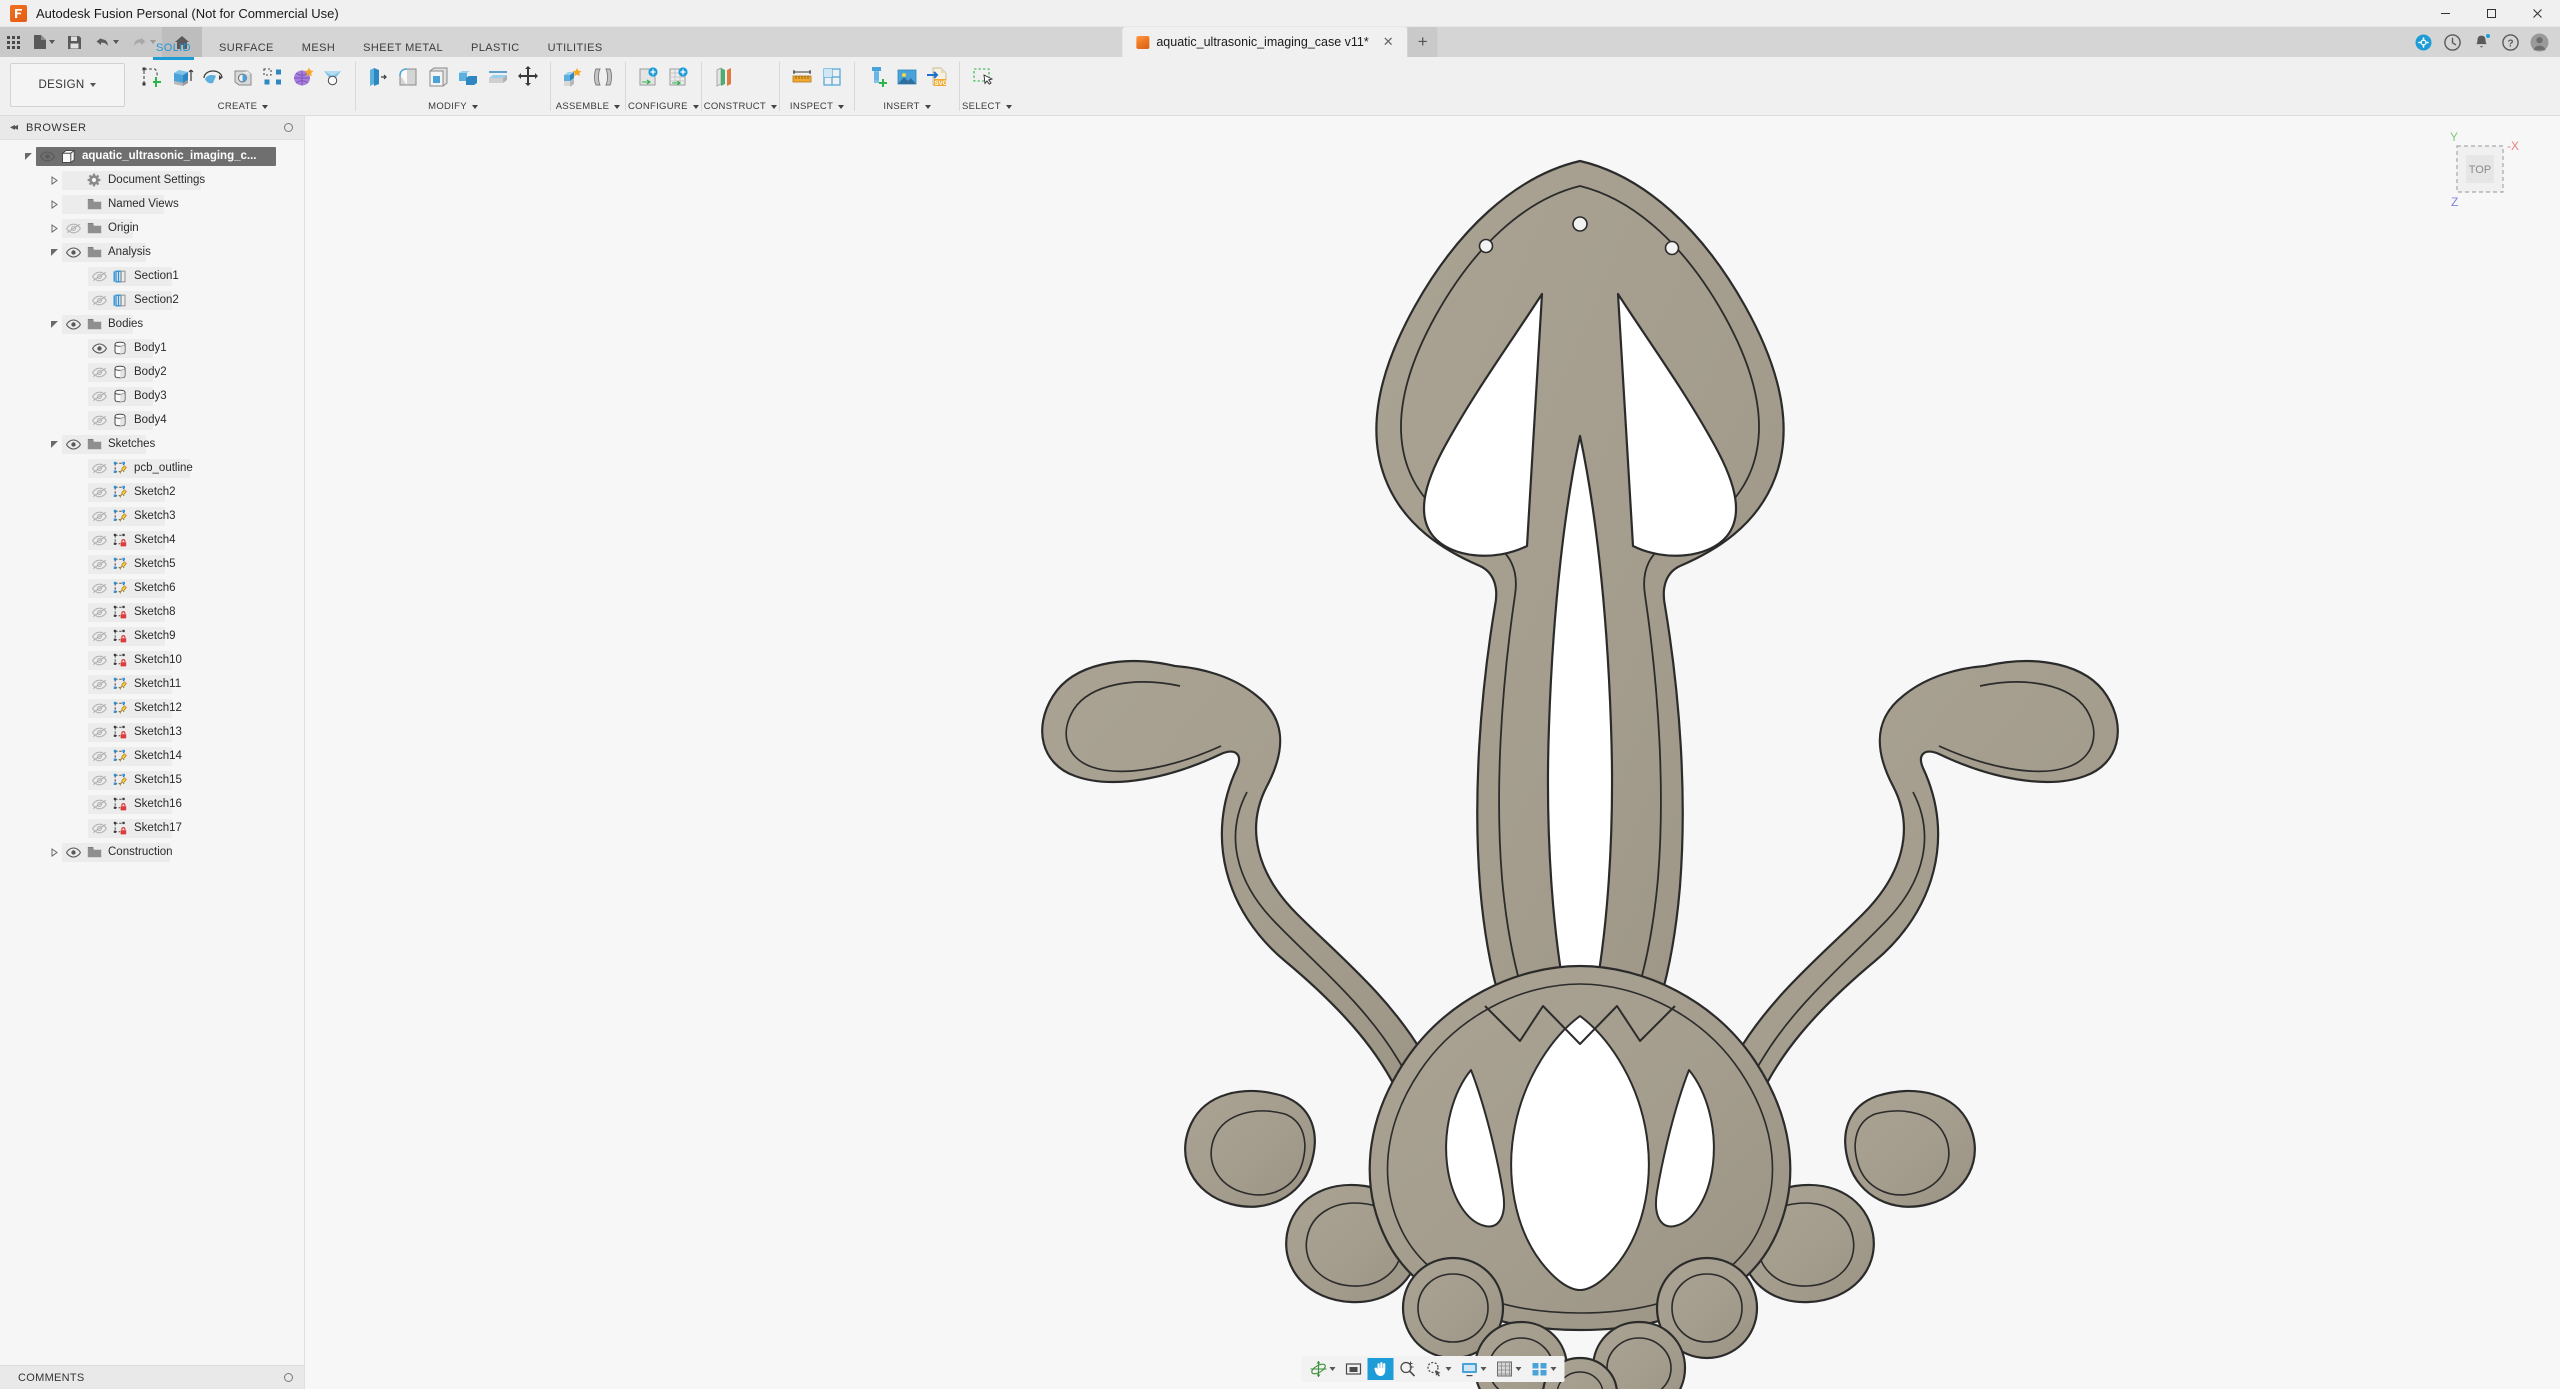 This screenshot has height=1389, width=2560. What do you see at coordinates (152, 228) in the screenshot?
I see `tree-item-origin: Origin` at bounding box center [152, 228].